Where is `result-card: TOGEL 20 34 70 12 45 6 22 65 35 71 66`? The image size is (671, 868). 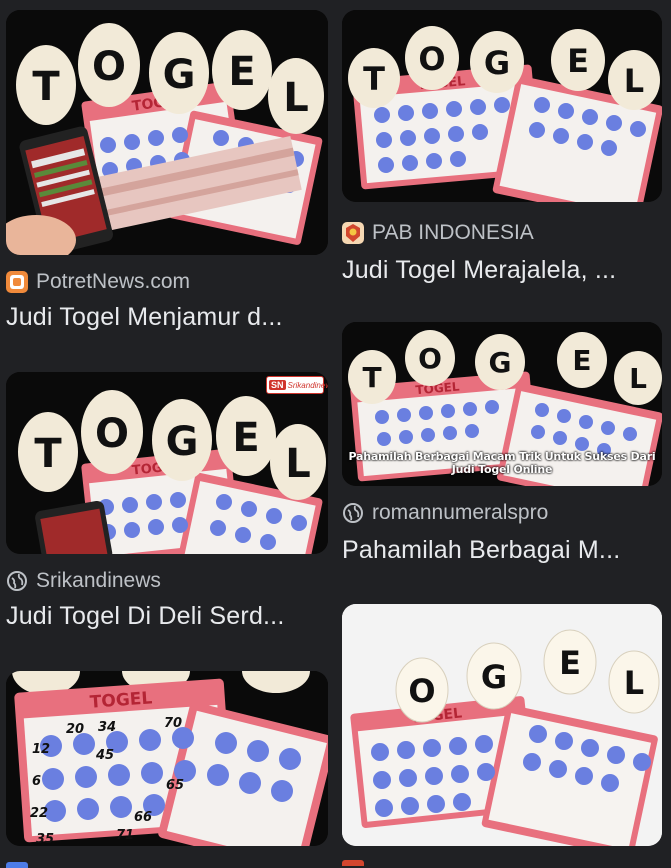 result-card: TOGEL 20 34 70 12 45 6 22 65 35 71 66 is located at coordinates (167, 769).